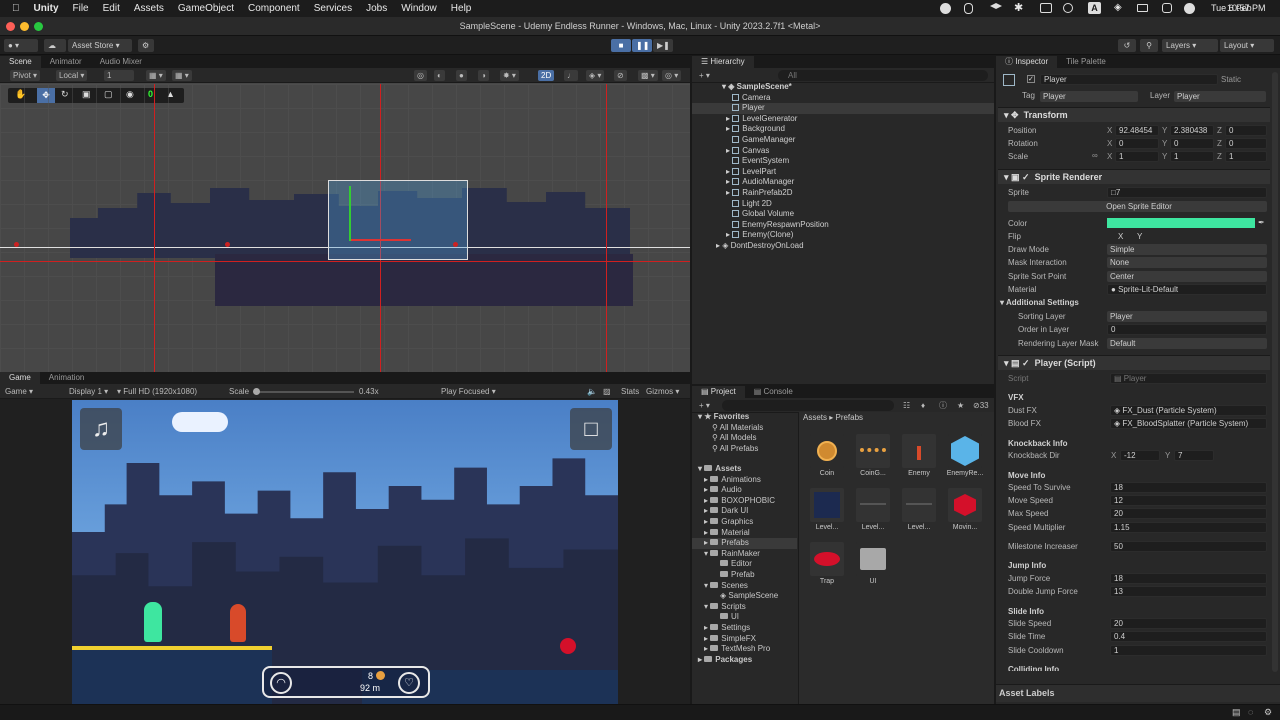 The image size is (1280, 720). What do you see at coordinates (1031, 79) in the screenshot?
I see `active-checkbox: ✓` at bounding box center [1031, 79].